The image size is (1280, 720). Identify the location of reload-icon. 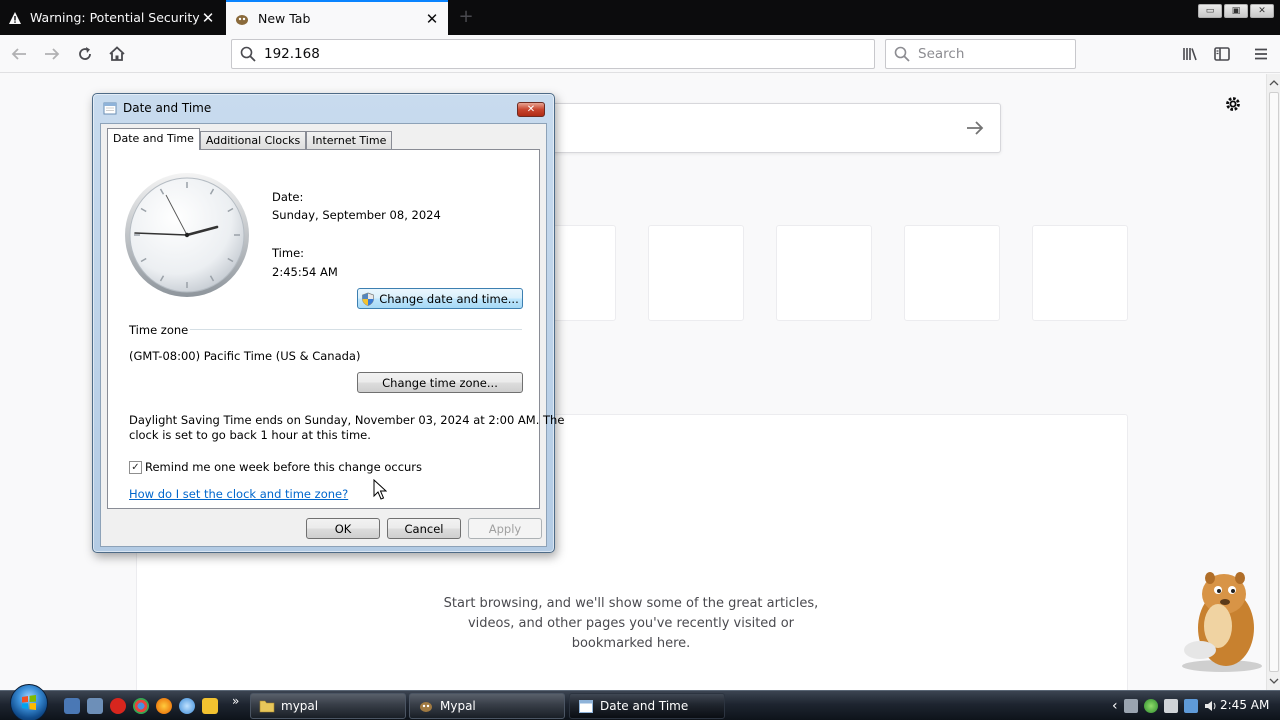
(85, 54).